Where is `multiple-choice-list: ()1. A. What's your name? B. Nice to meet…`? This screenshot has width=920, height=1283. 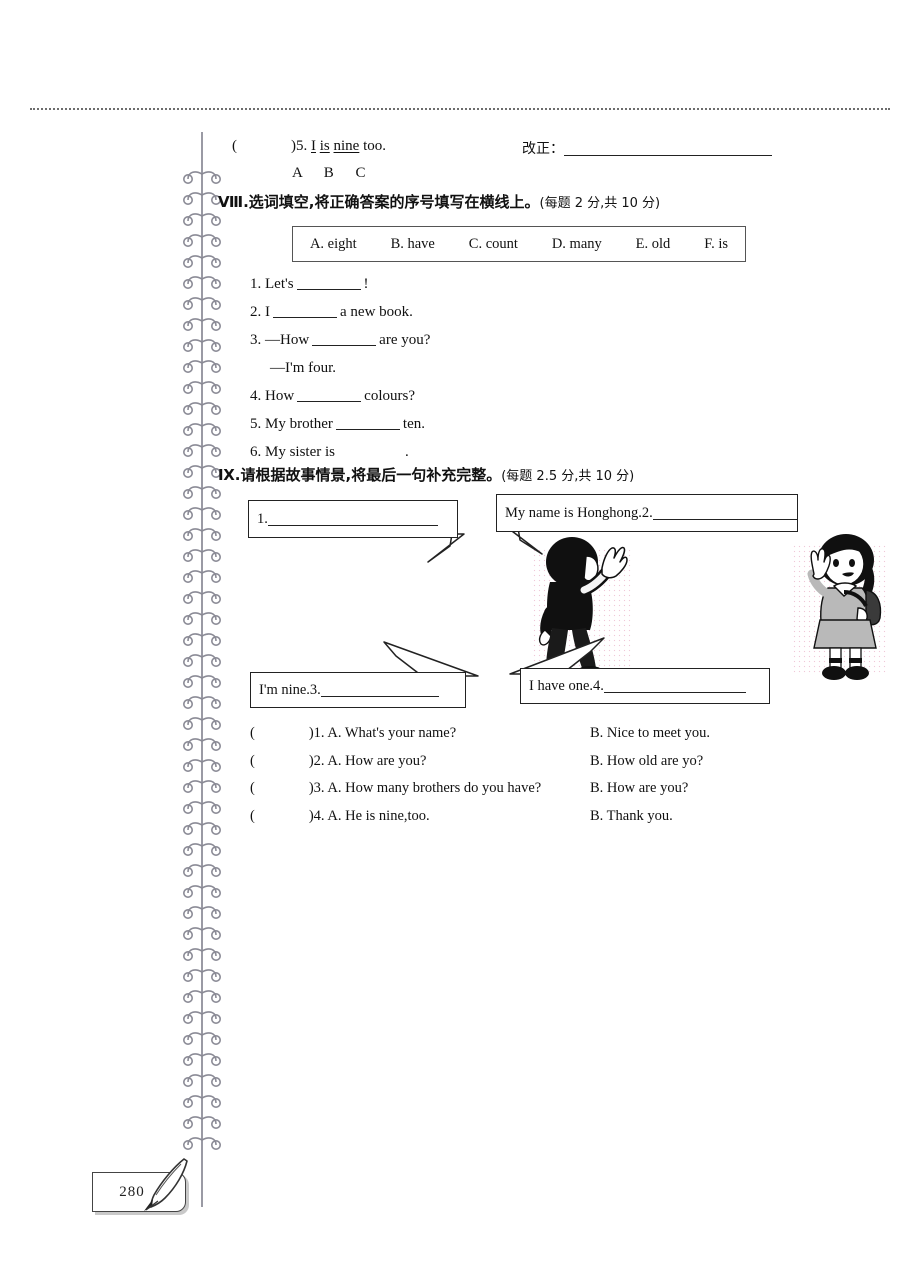
multiple-choice-list: ()1. A. What's your name? B. Nice to meet… is located at coordinates (530, 775).